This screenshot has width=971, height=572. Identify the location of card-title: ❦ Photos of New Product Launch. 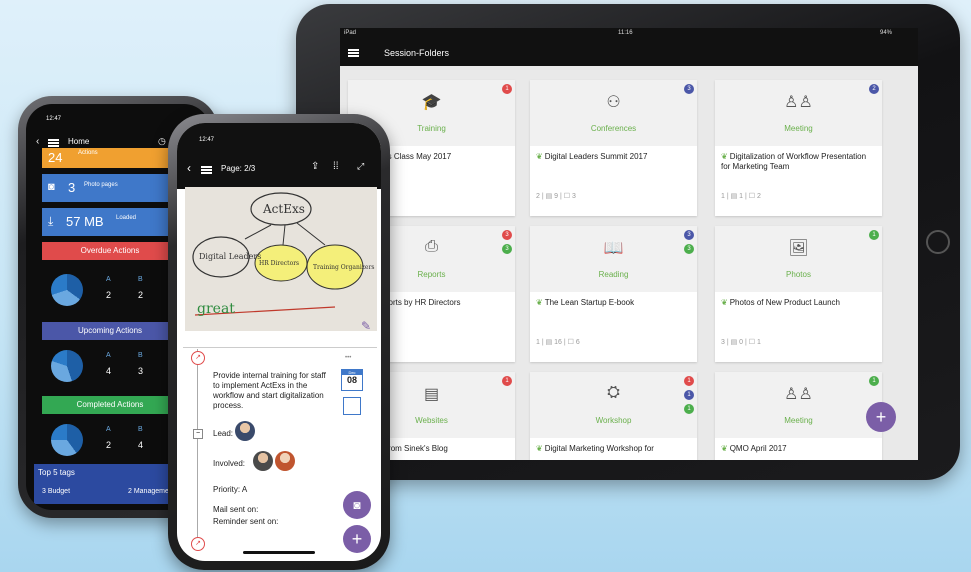
(799, 303).